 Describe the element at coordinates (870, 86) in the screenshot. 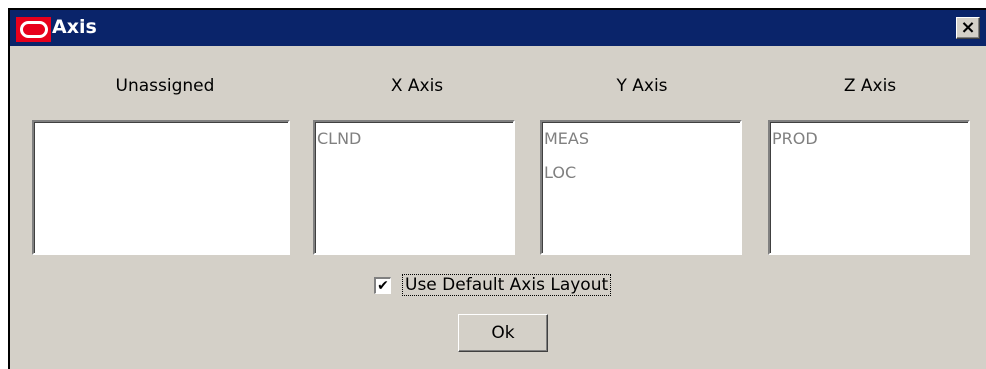

I see `z-axis-label: Z Axis` at that location.